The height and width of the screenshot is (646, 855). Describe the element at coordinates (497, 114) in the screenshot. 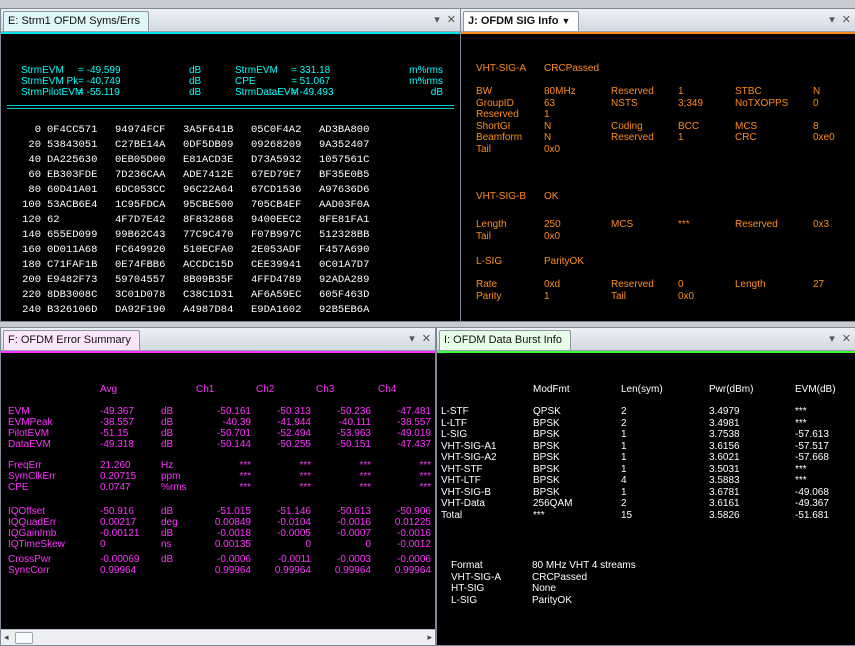

I see `sig-field: Reserved` at that location.